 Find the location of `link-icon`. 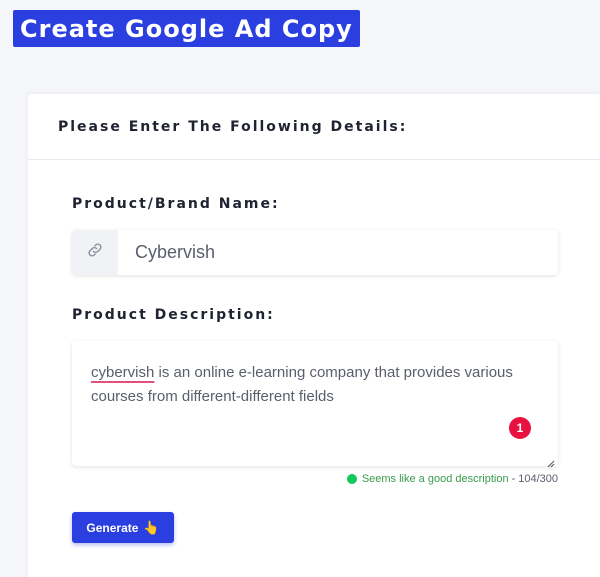

link-icon is located at coordinates (95, 252).